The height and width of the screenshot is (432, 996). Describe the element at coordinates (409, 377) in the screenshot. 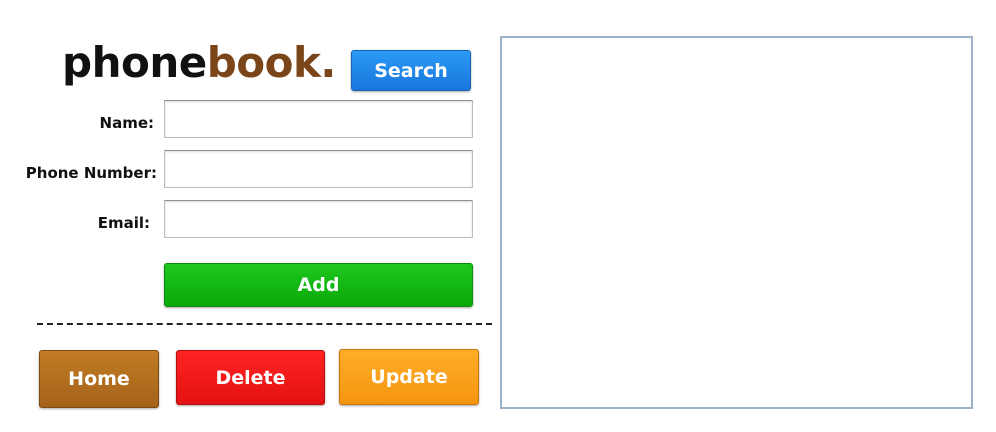

I see `update-button: Update` at that location.